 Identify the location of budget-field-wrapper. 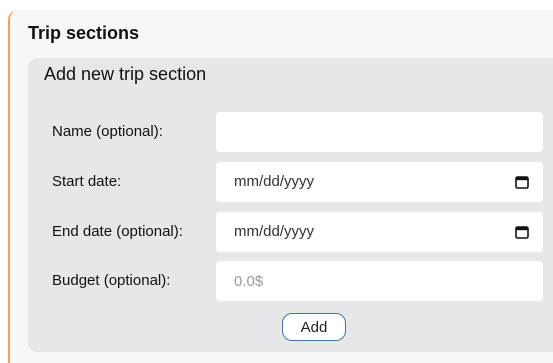
(379, 281).